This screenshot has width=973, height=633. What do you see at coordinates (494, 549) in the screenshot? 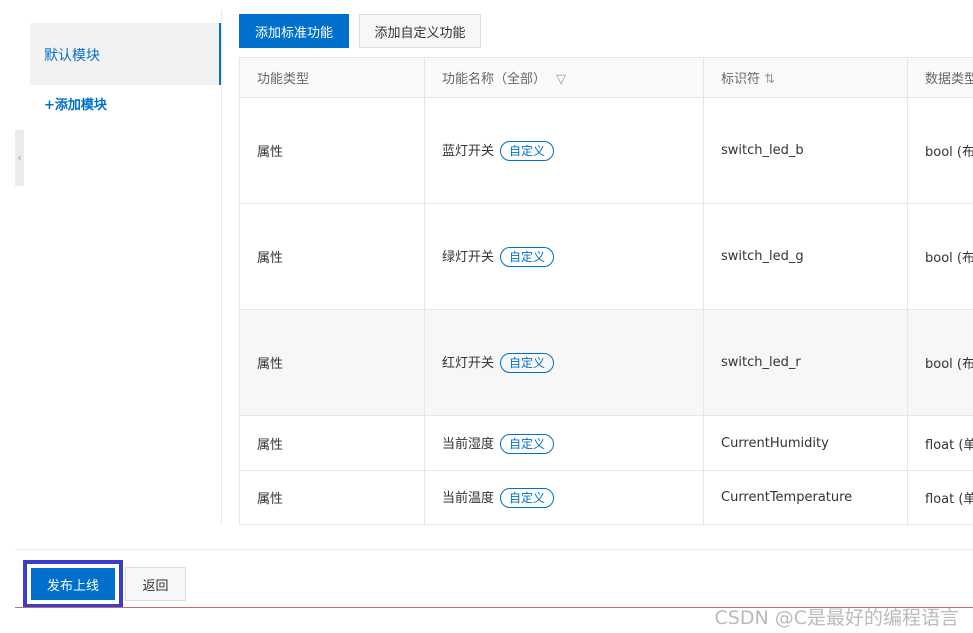
I see `footer-divider` at bounding box center [494, 549].